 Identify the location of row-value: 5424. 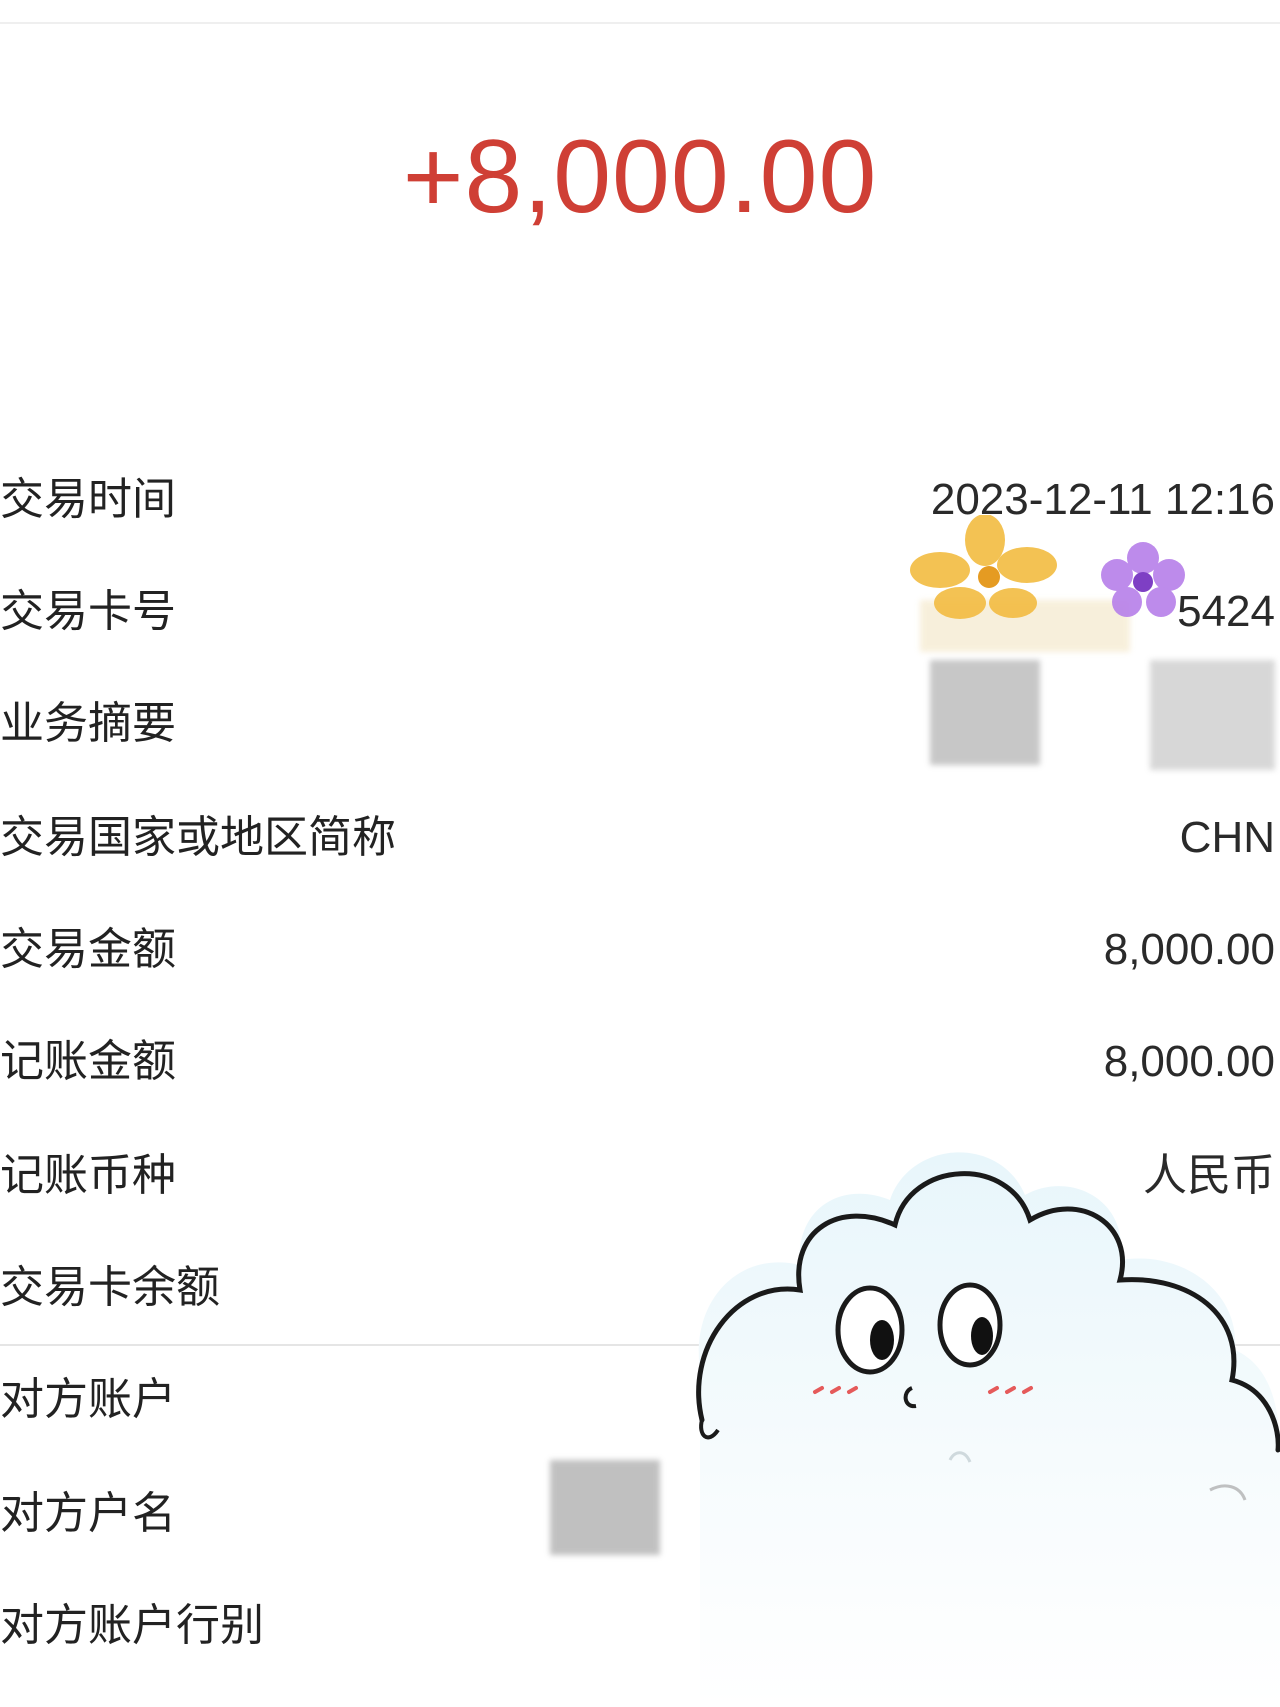
(1226, 611).